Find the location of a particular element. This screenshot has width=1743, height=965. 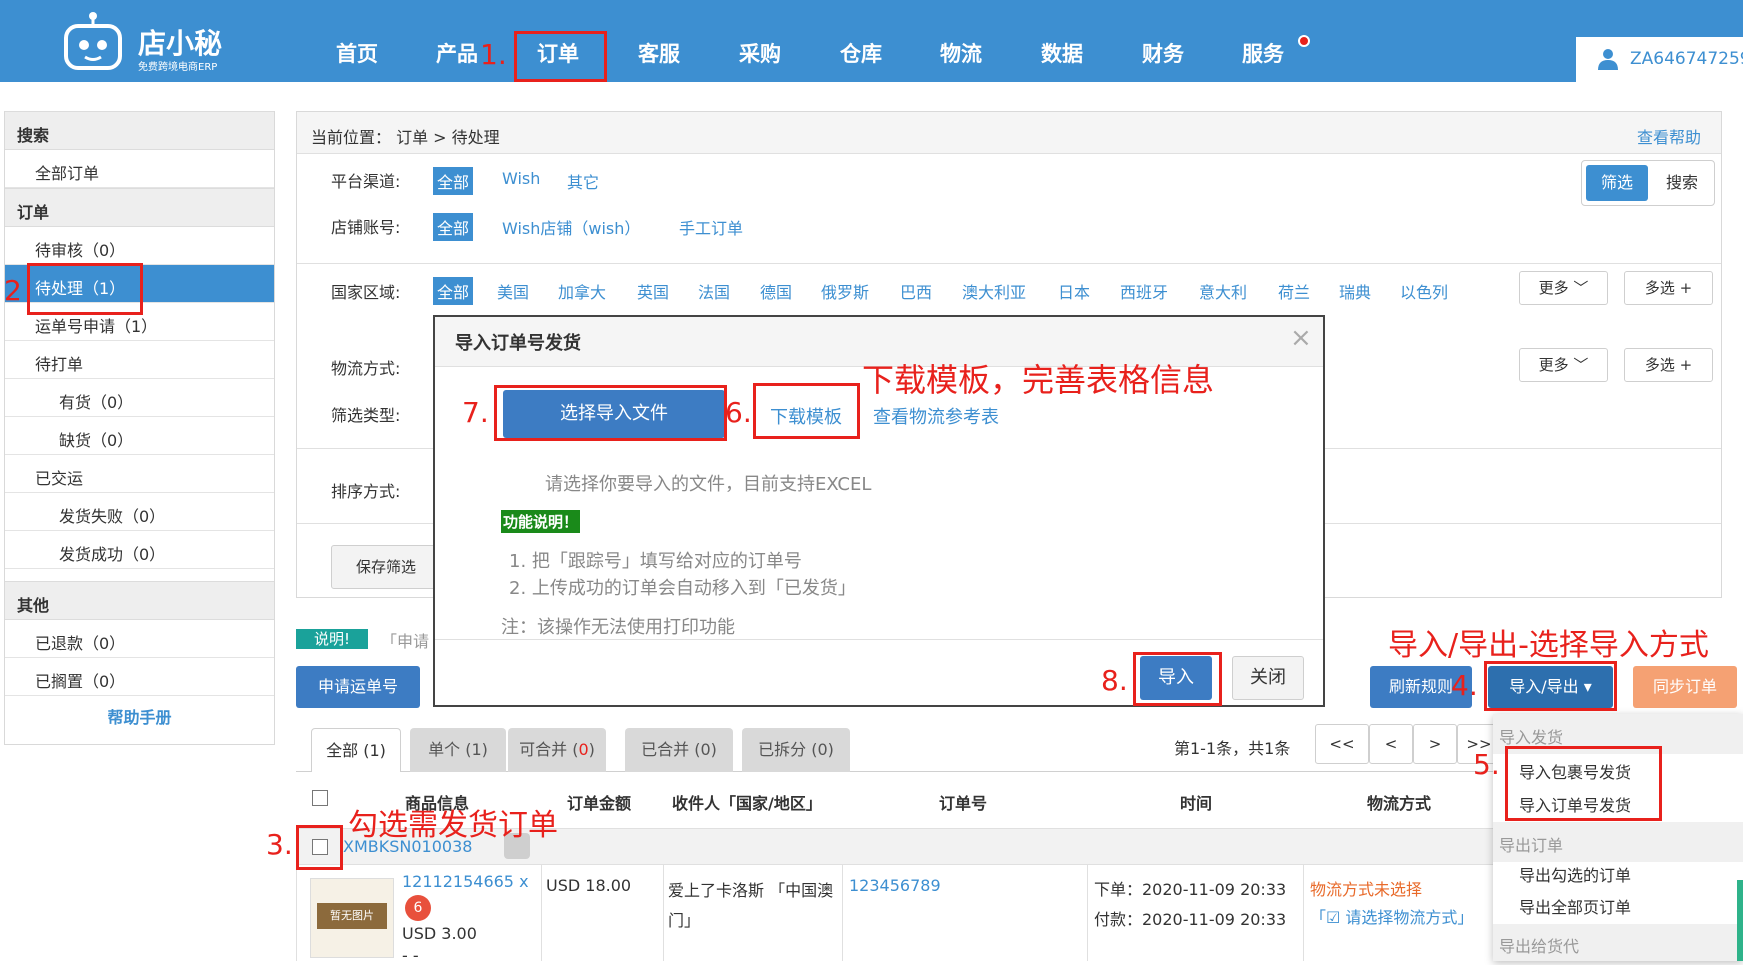

store-wish: Wish店铺（wish） is located at coordinates (571, 227).